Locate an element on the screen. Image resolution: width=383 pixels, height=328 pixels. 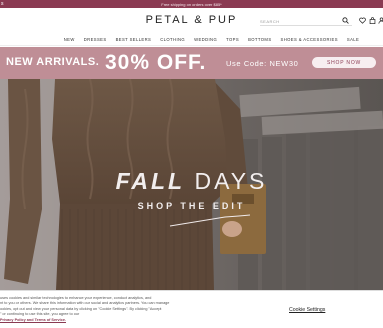
shop-now-button: SHOP NOW is located at coordinates (344, 62).